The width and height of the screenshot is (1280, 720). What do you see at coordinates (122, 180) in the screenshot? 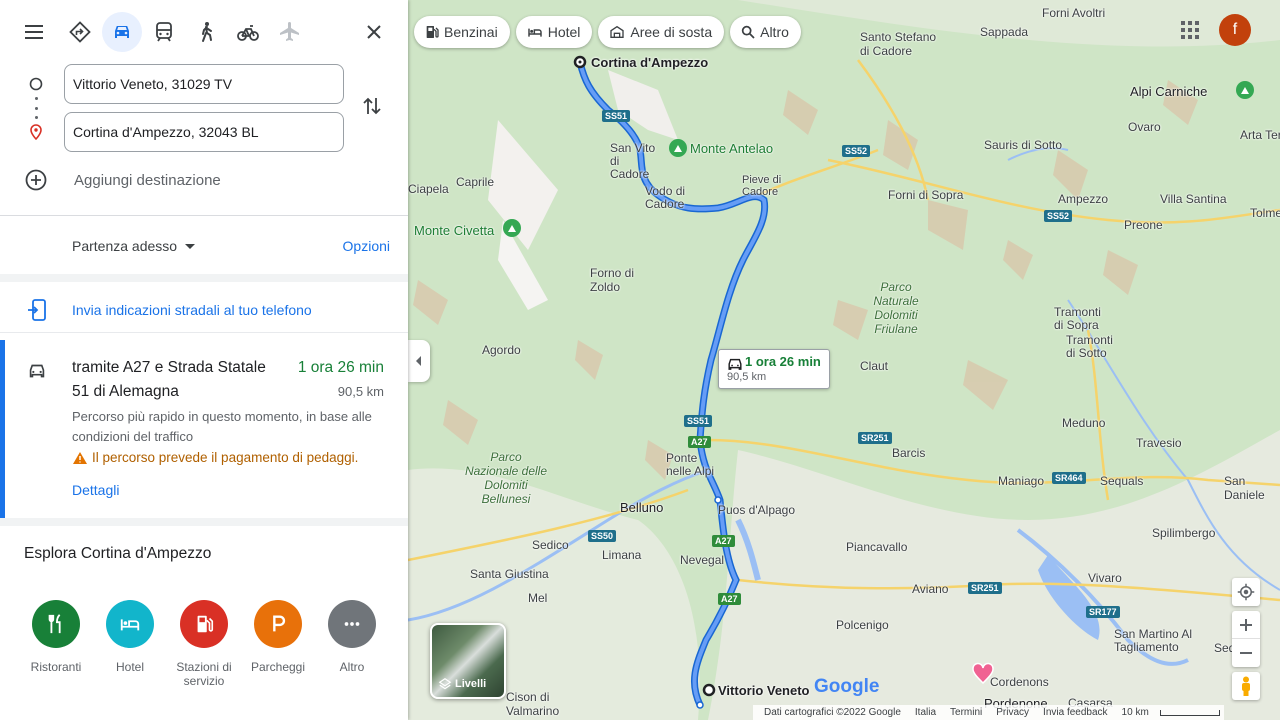
I see `add-destination-button: Aggiungi destinazione` at bounding box center [122, 180].